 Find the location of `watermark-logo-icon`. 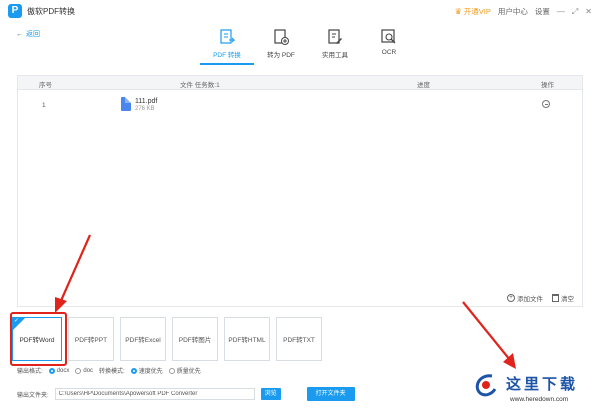

watermark-logo-icon is located at coordinates (486, 385).